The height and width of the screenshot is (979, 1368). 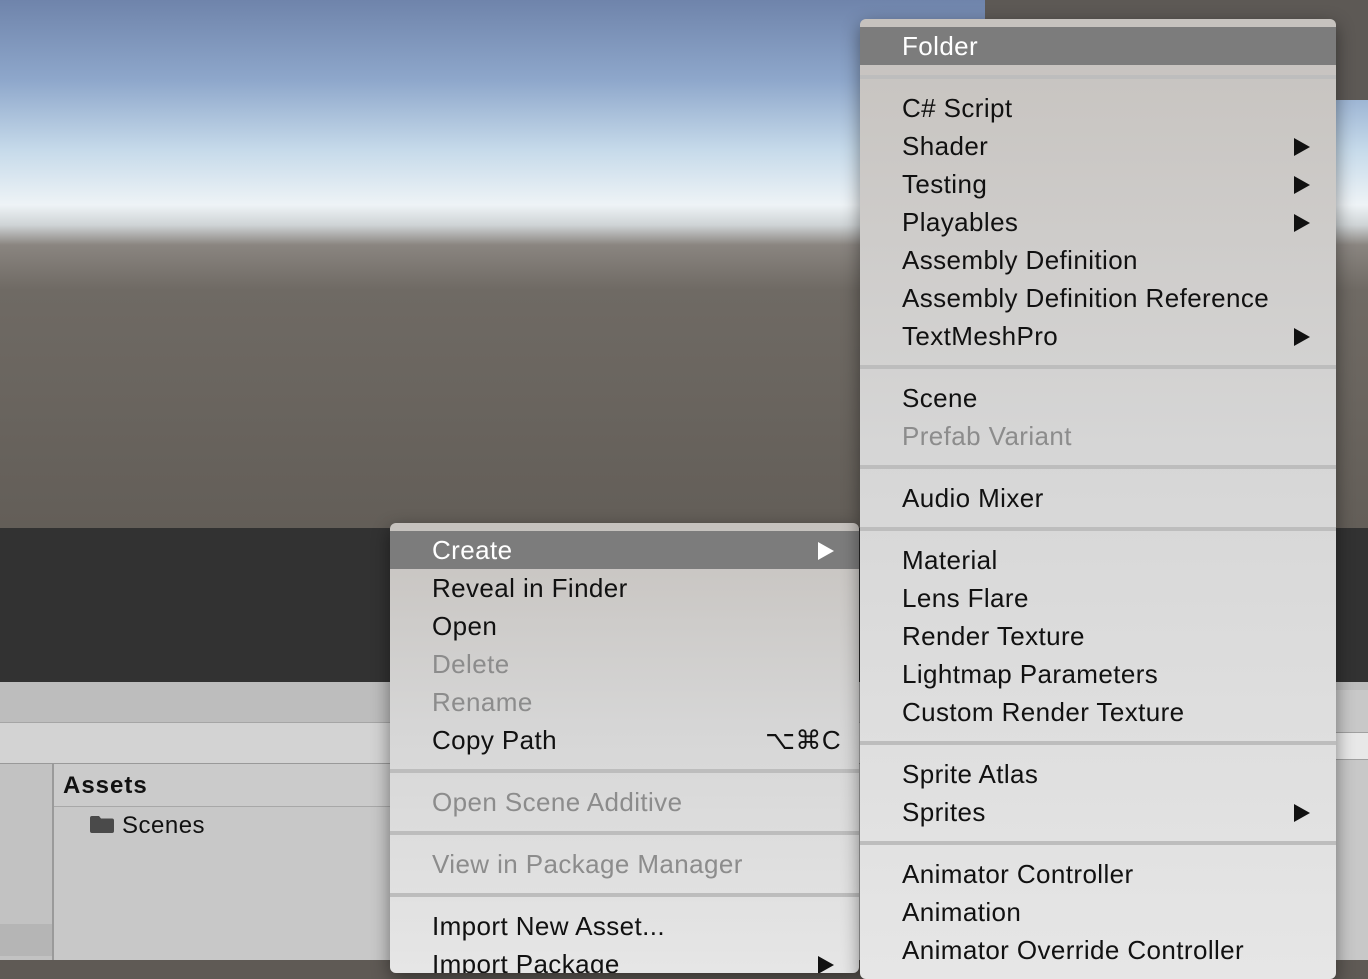 I want to click on menu-item-label: Assembly Definition, so click(x=1020, y=260).